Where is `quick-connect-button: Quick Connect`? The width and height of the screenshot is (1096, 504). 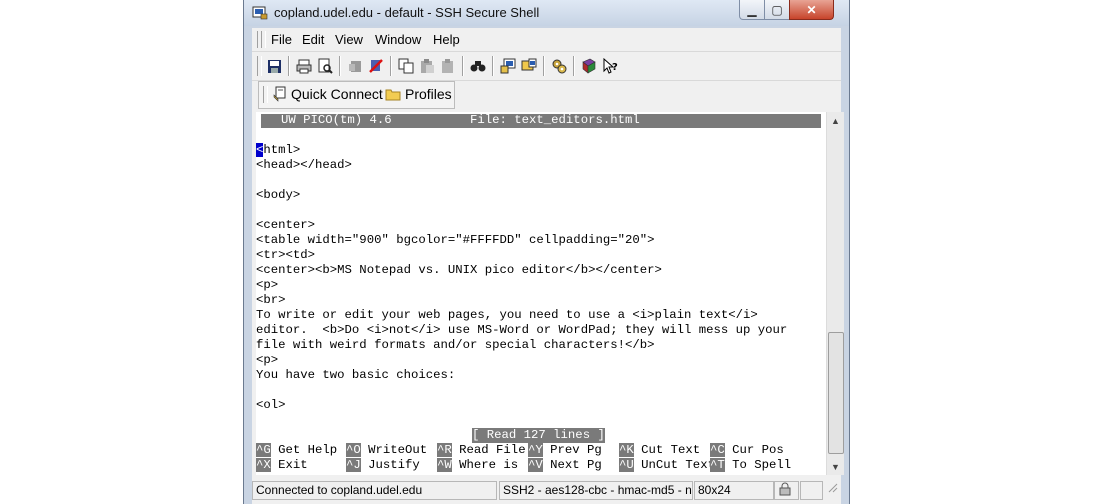
quick-connect-button: Quick Connect is located at coordinates (328, 94).